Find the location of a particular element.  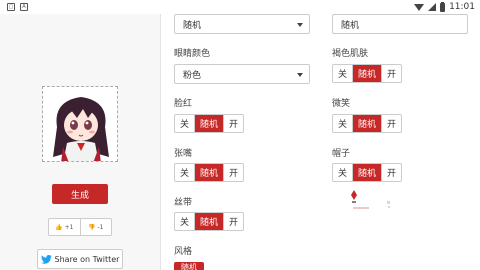

generated-avatar-image is located at coordinates (80, 124).